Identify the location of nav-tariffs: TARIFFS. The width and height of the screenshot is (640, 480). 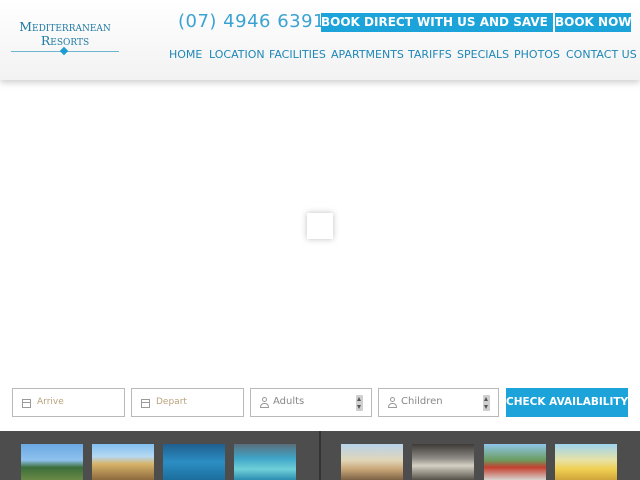
(430, 54).